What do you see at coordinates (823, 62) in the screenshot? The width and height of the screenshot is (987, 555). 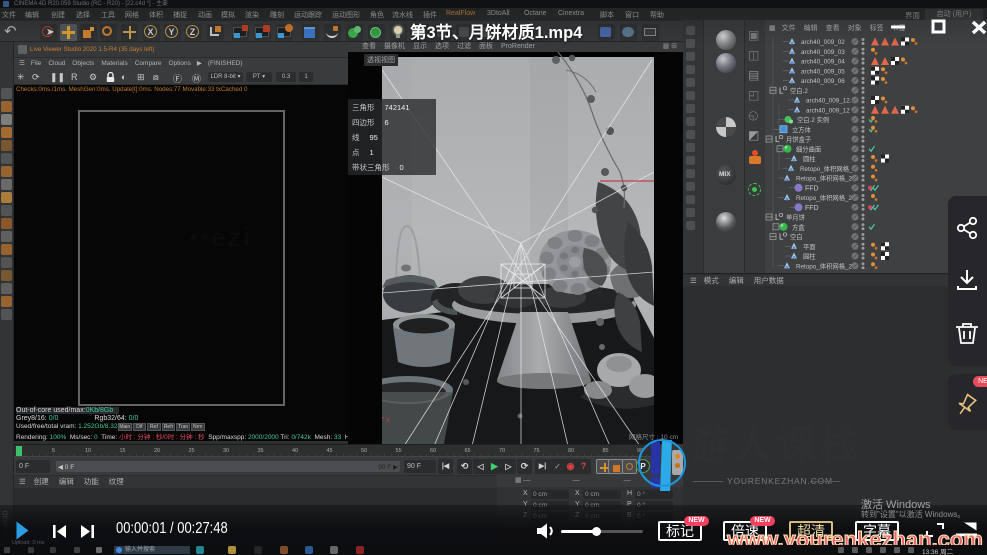 I see `svg-text: arch40_009_04` at bounding box center [823, 62].